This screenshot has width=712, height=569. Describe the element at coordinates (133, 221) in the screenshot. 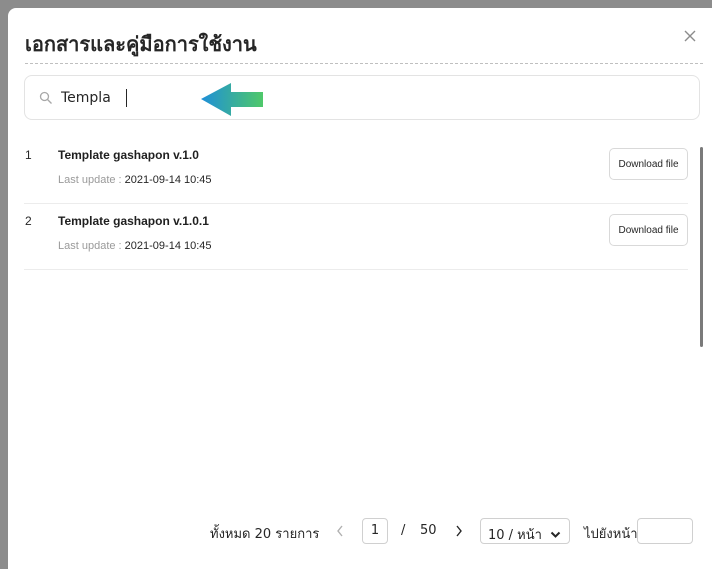

I see `document-name: Template gashapon v.1.0.1` at that location.